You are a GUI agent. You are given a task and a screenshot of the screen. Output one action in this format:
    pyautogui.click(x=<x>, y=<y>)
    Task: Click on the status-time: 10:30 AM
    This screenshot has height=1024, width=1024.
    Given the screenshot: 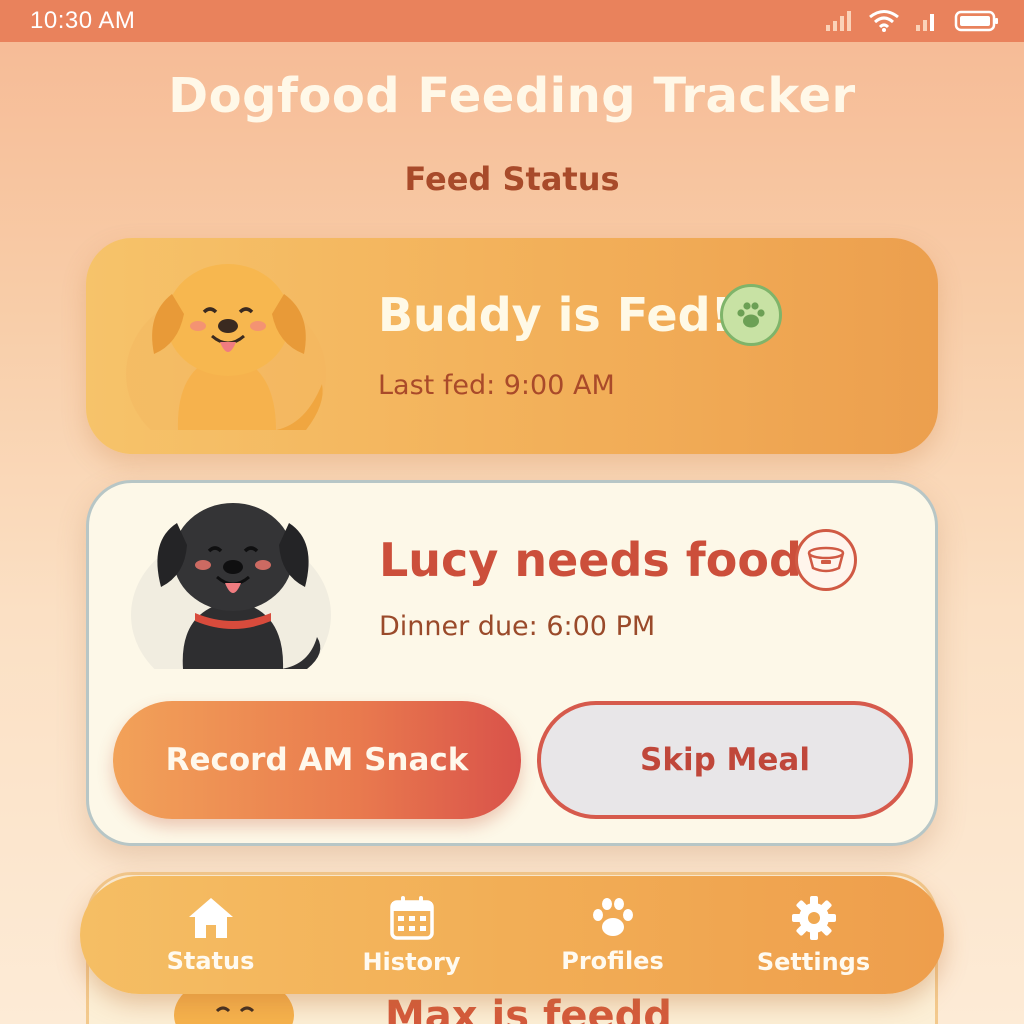 What is the action you would take?
    pyautogui.click(x=83, y=20)
    